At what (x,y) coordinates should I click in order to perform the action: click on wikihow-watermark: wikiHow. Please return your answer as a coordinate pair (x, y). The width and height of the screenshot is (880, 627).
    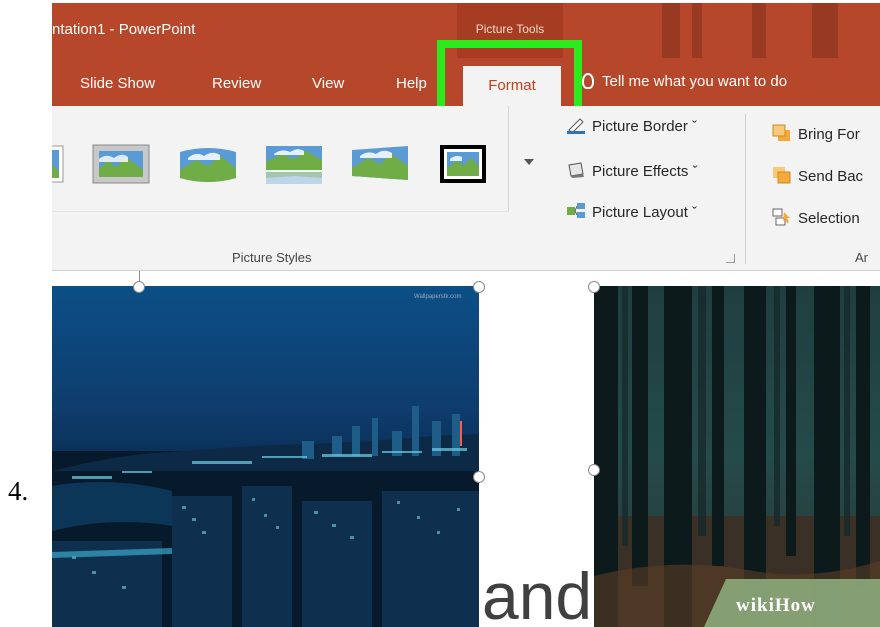
    Looking at the image, I should click on (792, 603).